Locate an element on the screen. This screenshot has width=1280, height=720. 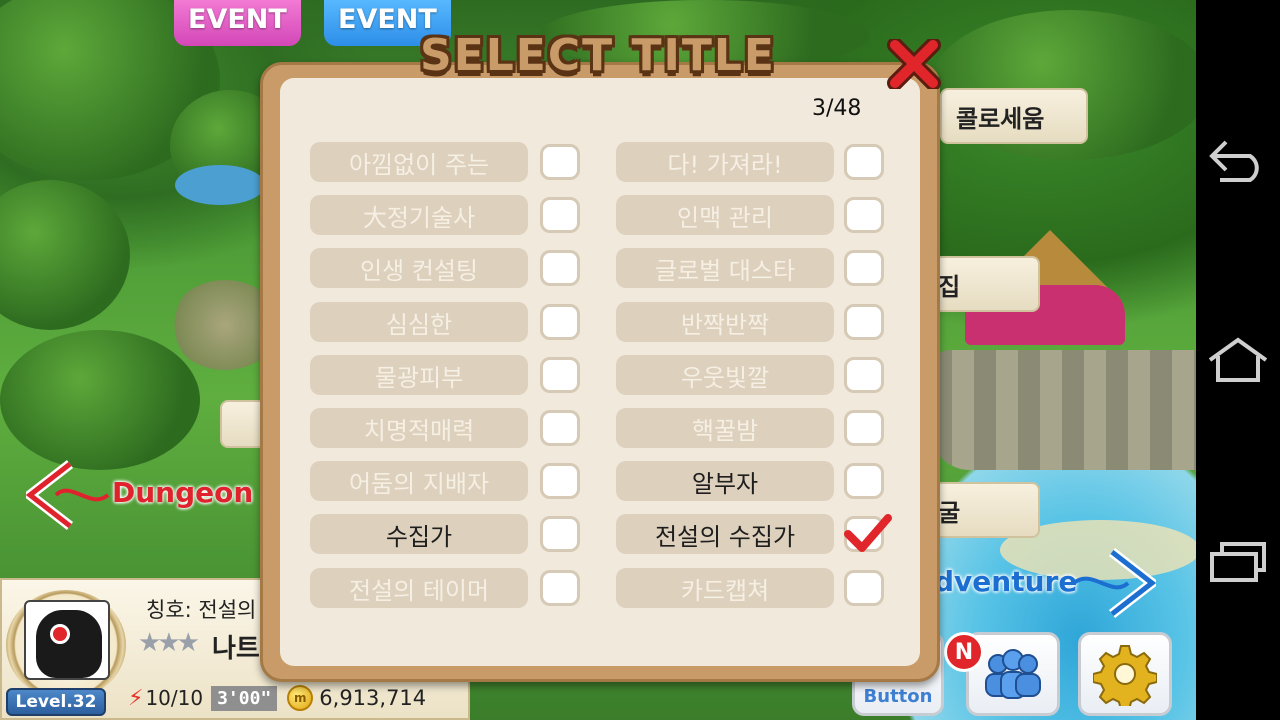
title-option: 다! 가져라! is located at coordinates (725, 162).